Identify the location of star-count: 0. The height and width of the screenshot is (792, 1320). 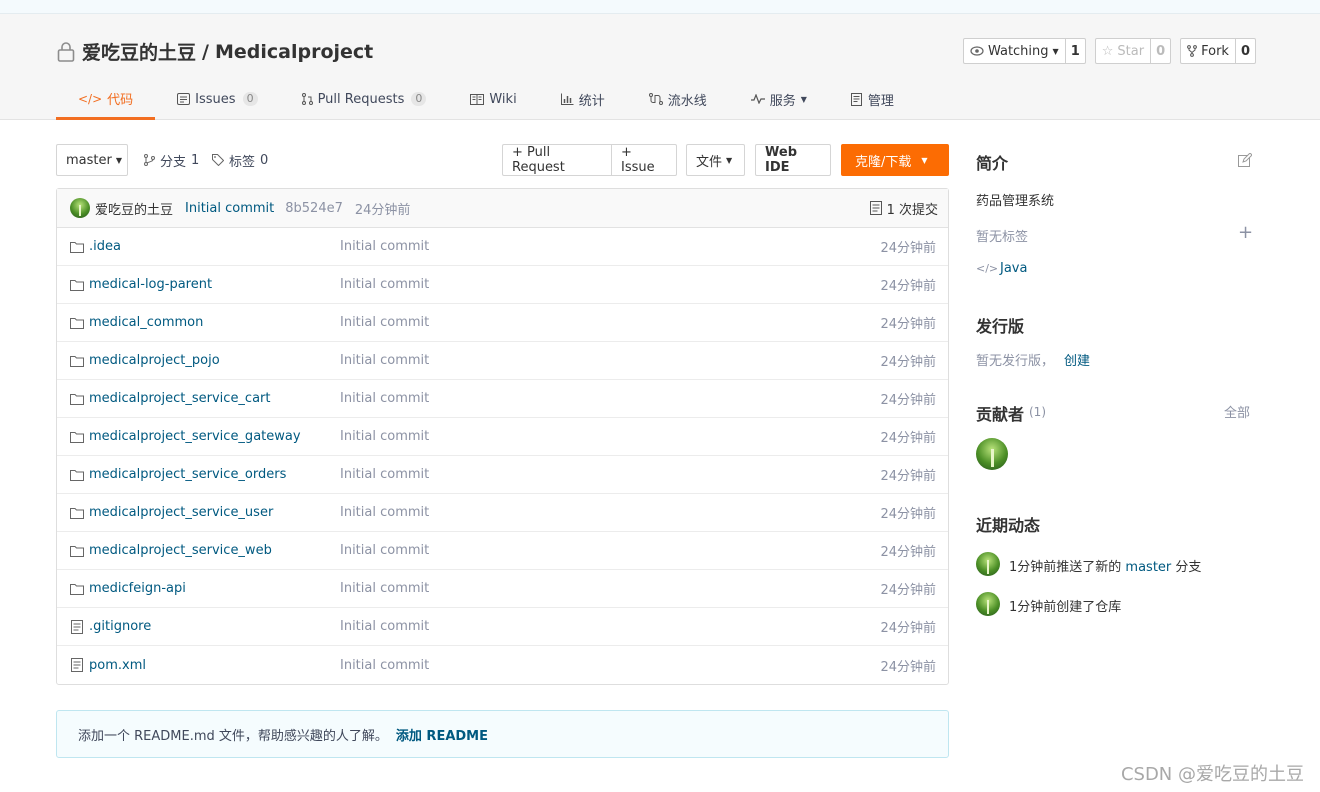
(1160, 51).